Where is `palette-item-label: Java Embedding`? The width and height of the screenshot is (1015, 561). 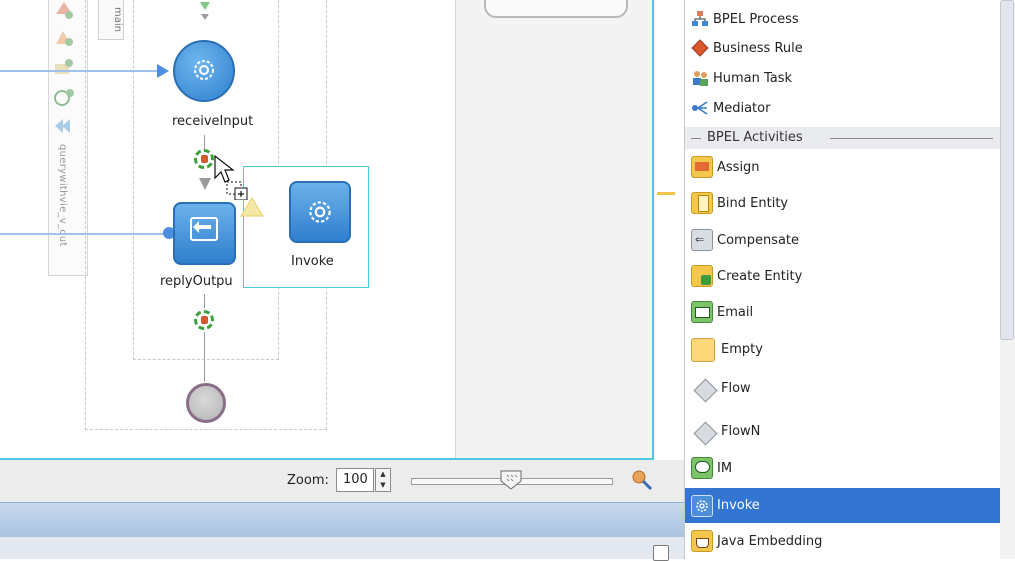 palette-item-label: Java Embedding is located at coordinates (770, 541).